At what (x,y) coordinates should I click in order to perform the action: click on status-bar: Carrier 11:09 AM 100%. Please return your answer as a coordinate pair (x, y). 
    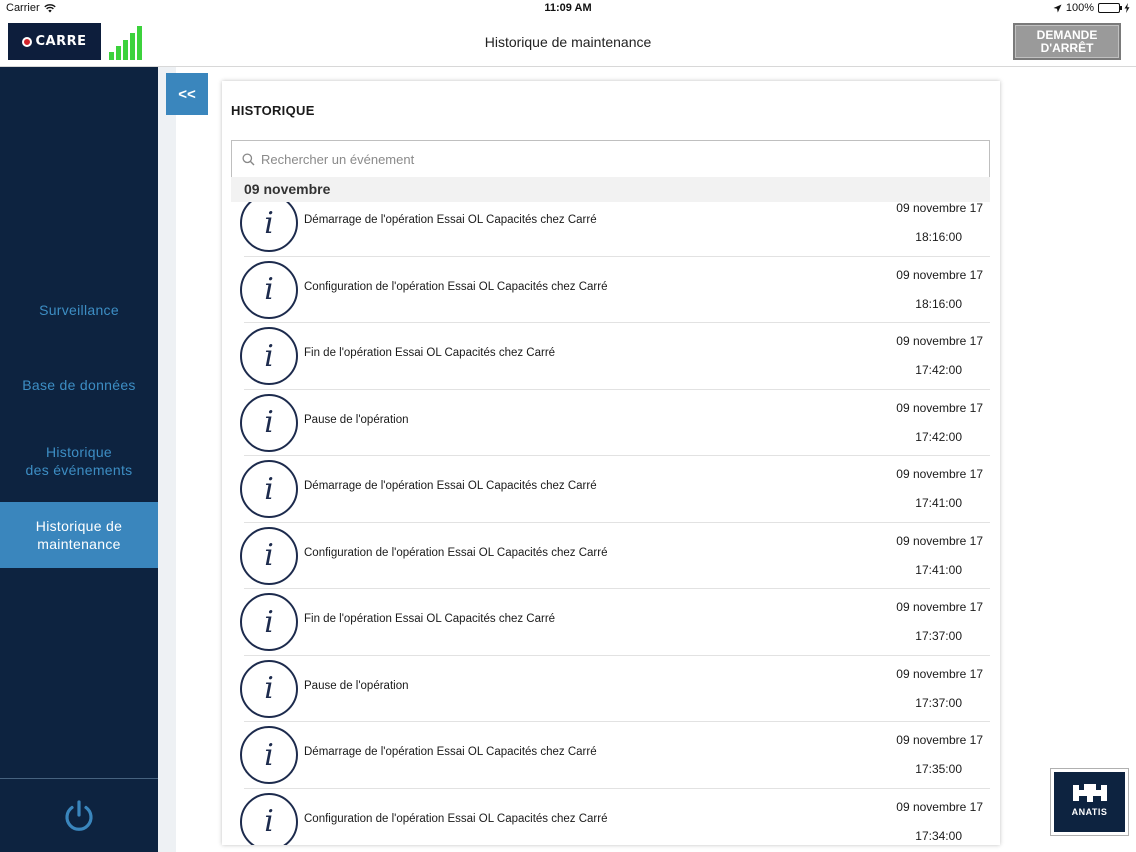
    Looking at the image, I should click on (568, 8).